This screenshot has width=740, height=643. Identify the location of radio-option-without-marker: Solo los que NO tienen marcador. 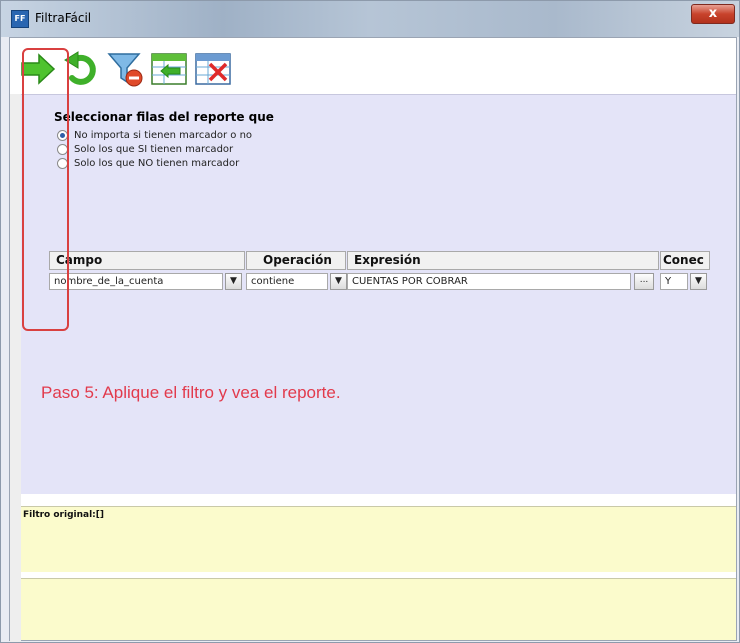
(148, 163).